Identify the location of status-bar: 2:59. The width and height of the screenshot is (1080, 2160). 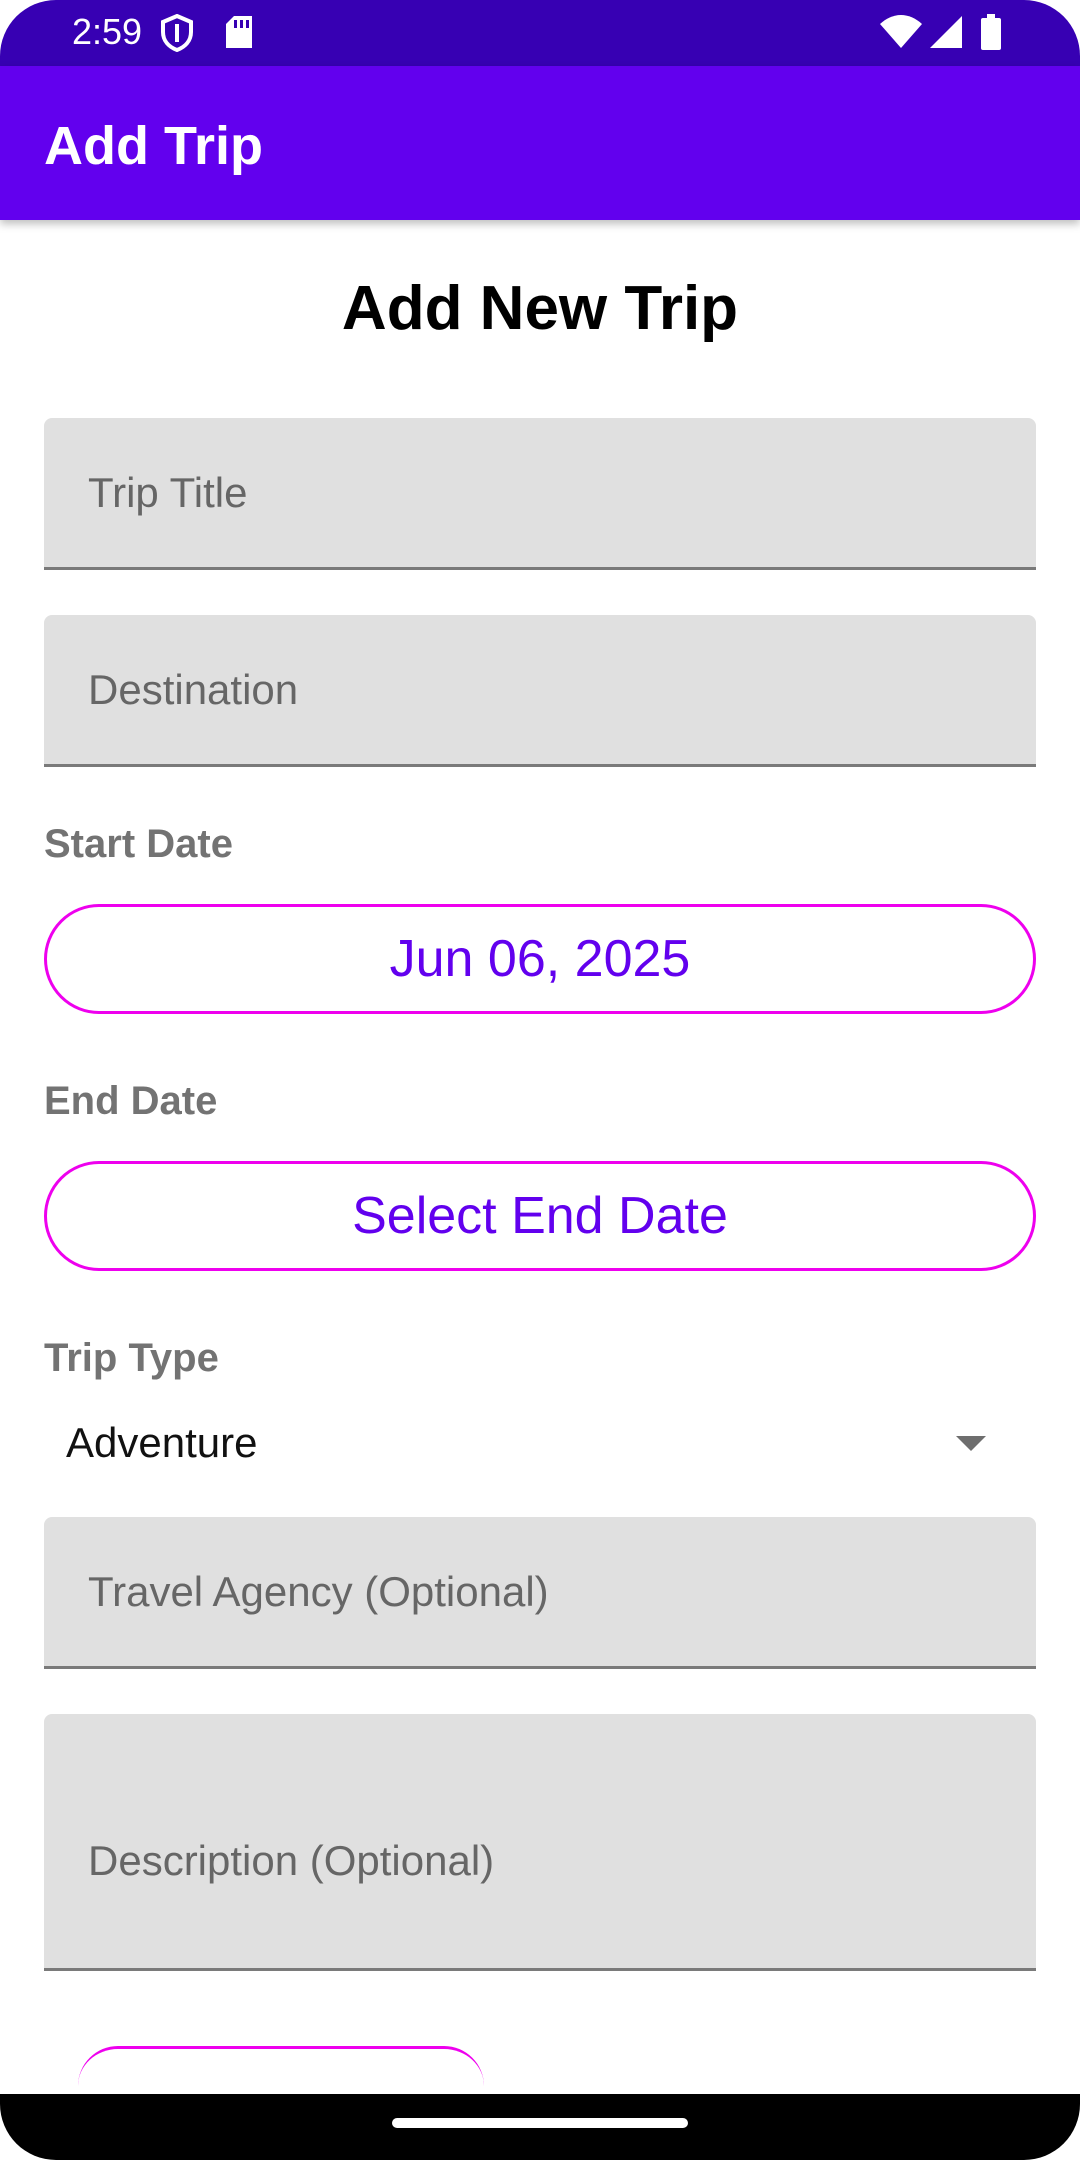
(540, 33).